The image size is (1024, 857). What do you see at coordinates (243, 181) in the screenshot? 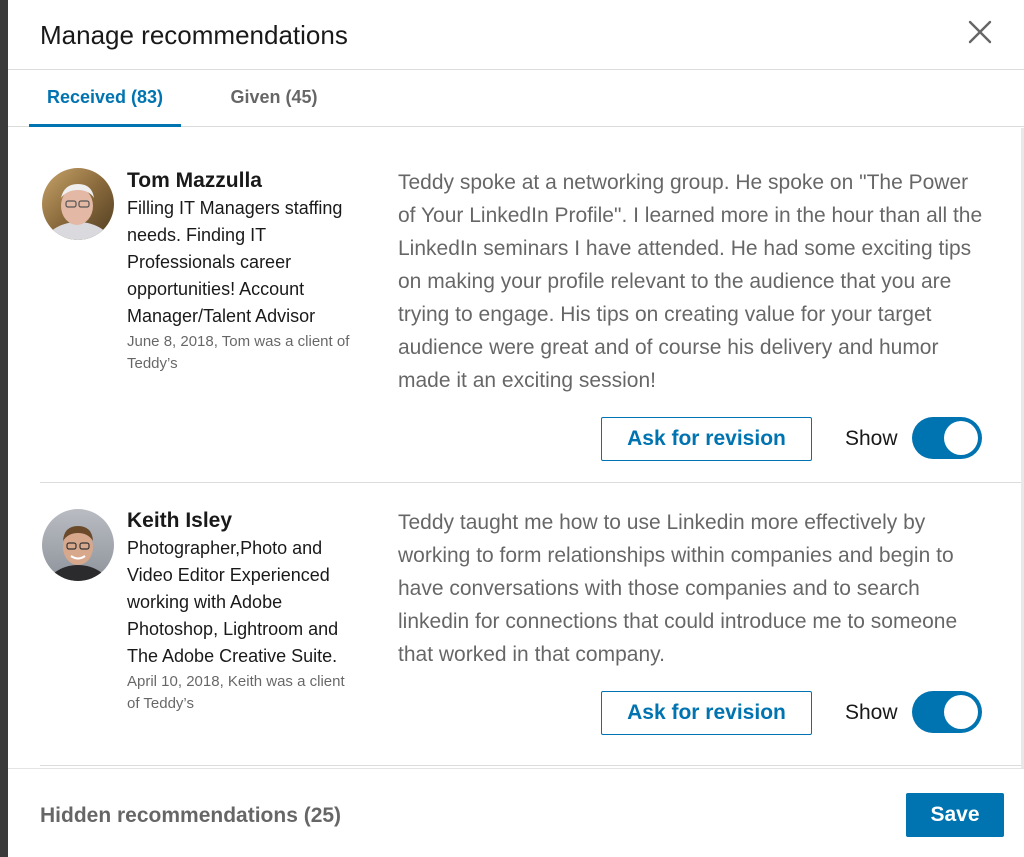
I see `recommender-name: Tom Mazzulla` at bounding box center [243, 181].